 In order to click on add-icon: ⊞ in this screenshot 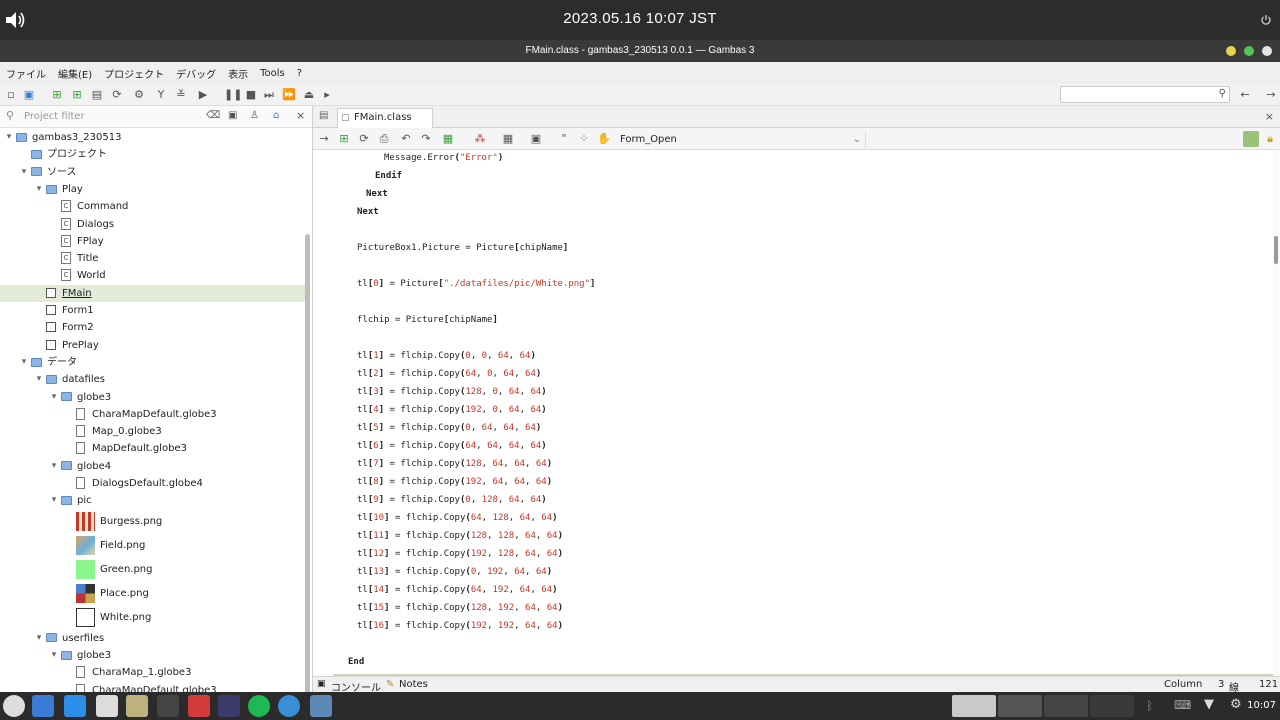, I will do `click(57, 95)`.